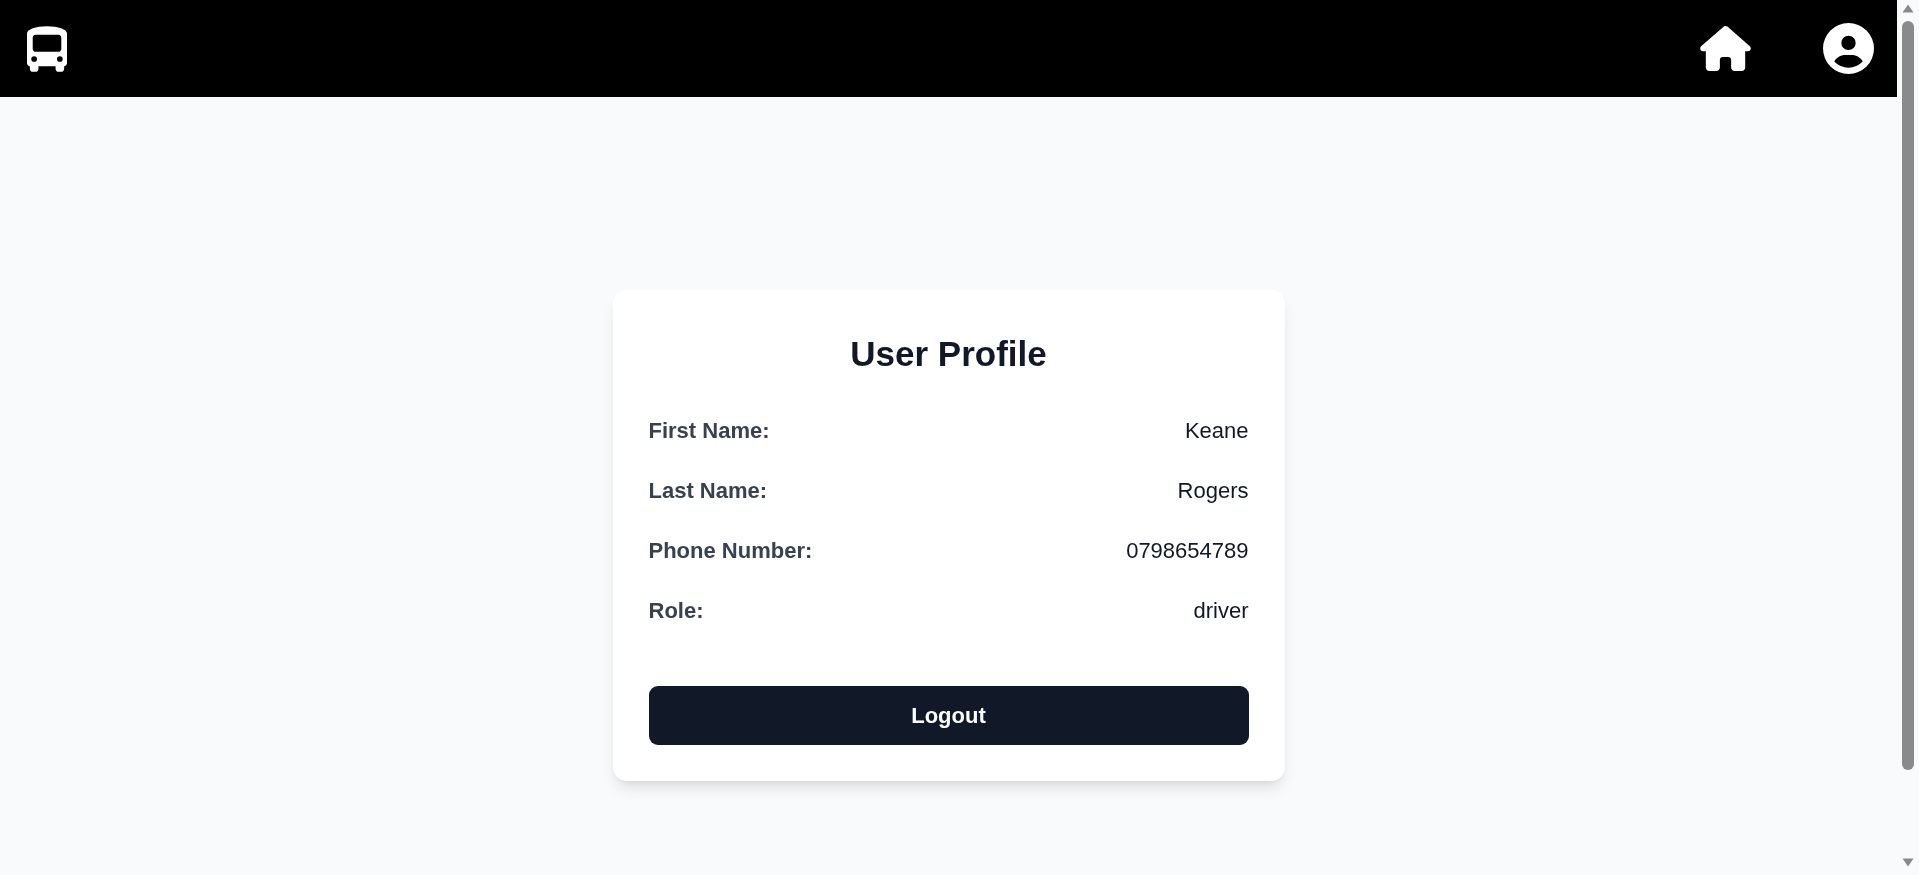 Image resolution: width=1919 pixels, height=875 pixels. Describe the element at coordinates (1848, 48) in the screenshot. I see `user-profile-icon` at that location.